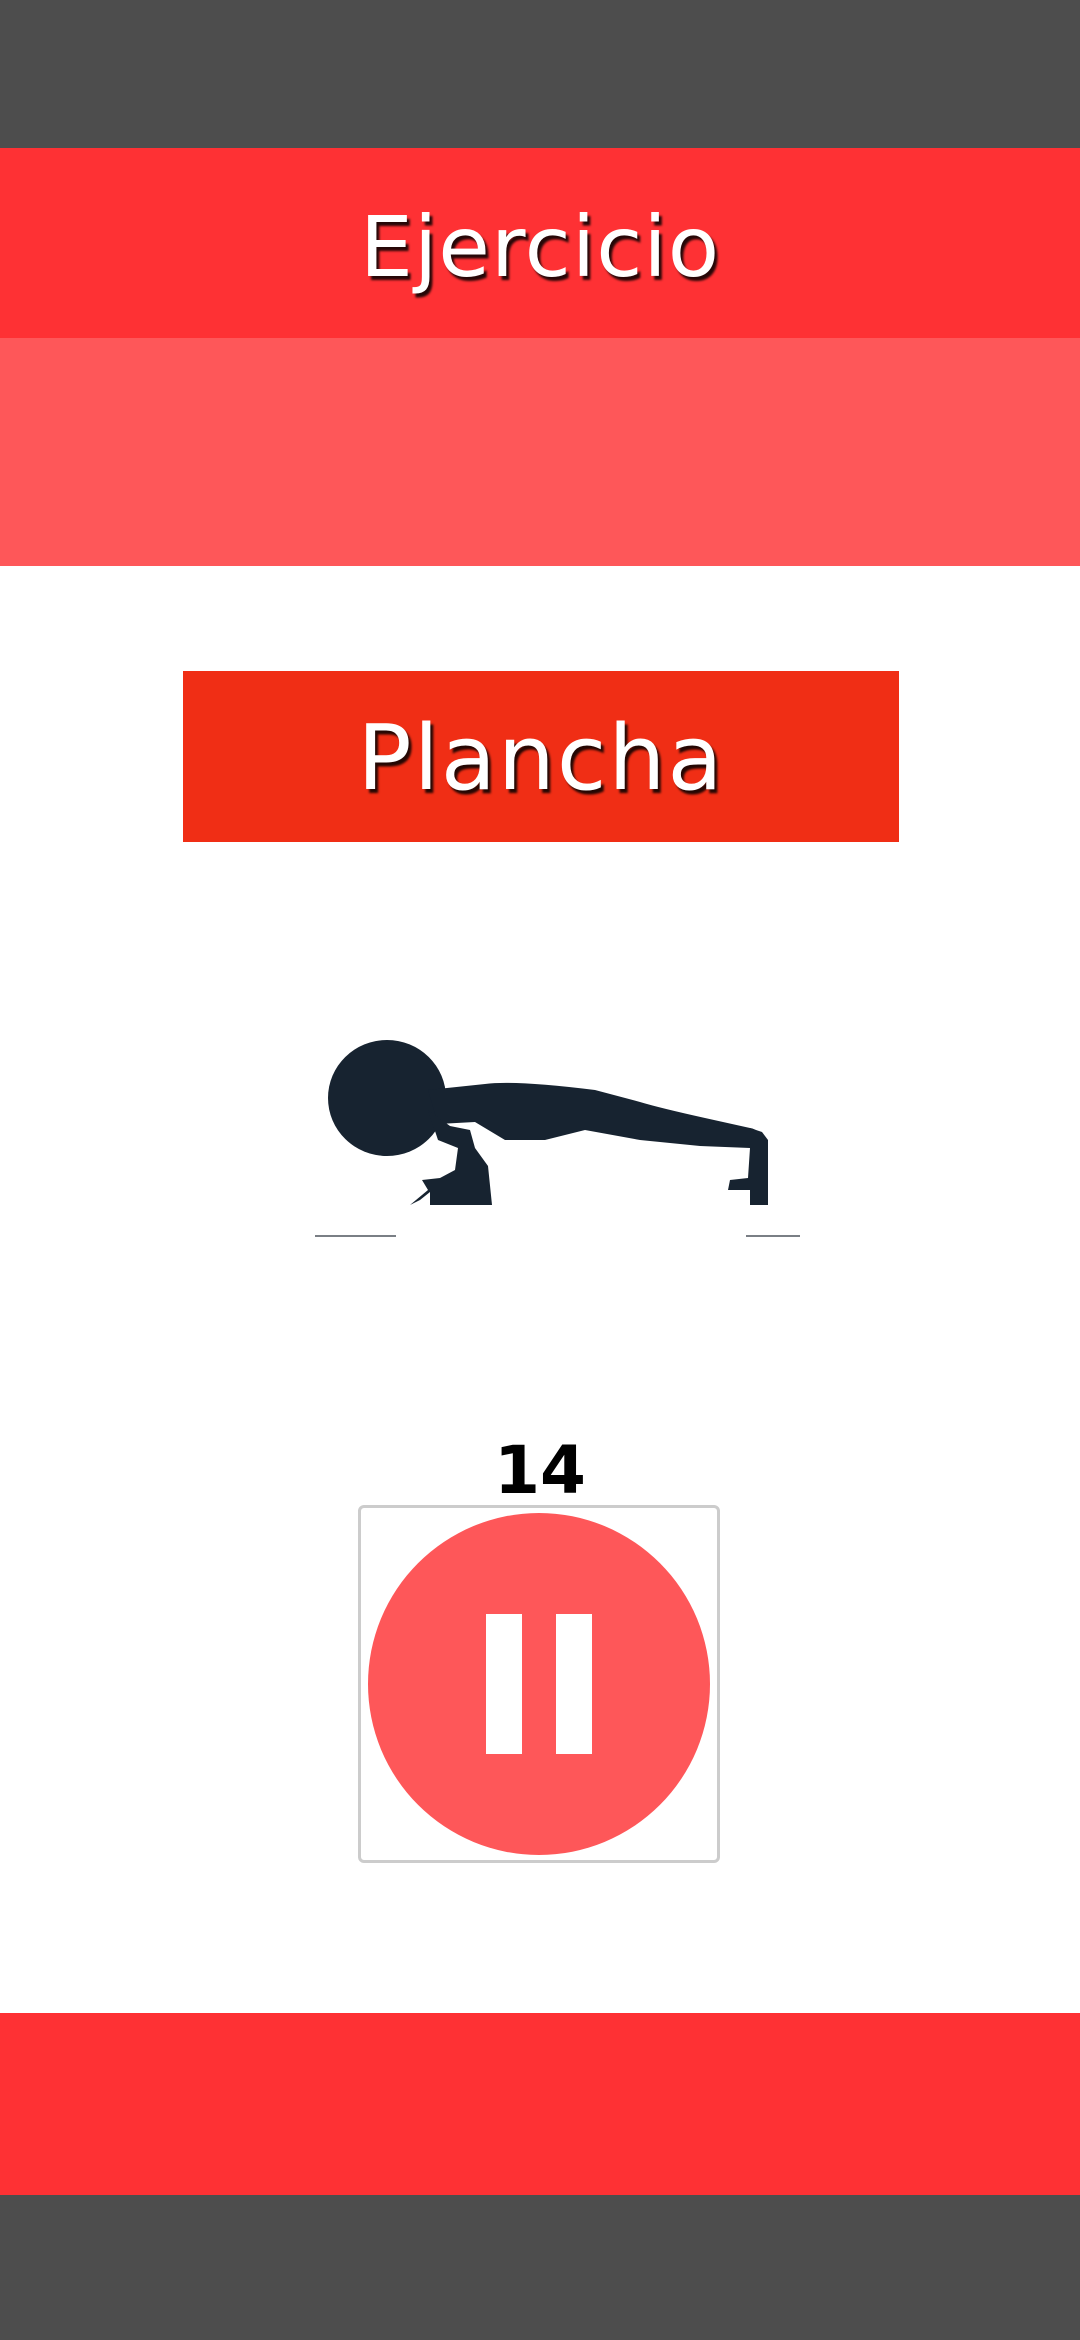 The image size is (1080, 2340). What do you see at coordinates (540, 2104) in the screenshot?
I see `footer-band` at bounding box center [540, 2104].